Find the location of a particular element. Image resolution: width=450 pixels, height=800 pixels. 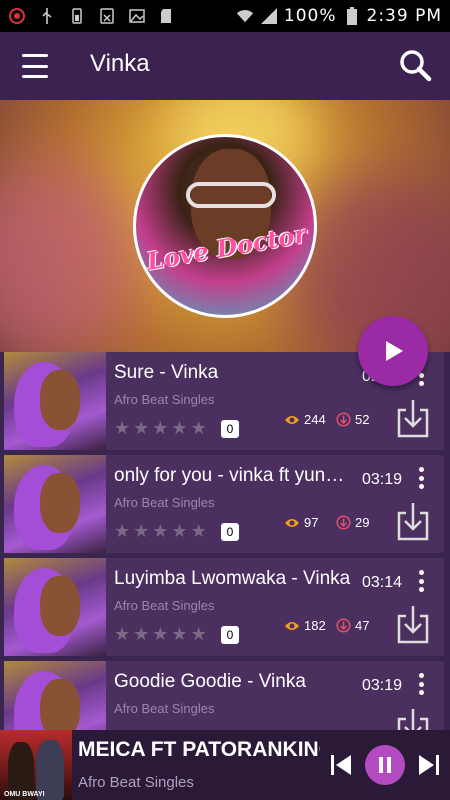

song-title: Luyimba Lwomwaka - Vinka is located at coordinates (232, 578).